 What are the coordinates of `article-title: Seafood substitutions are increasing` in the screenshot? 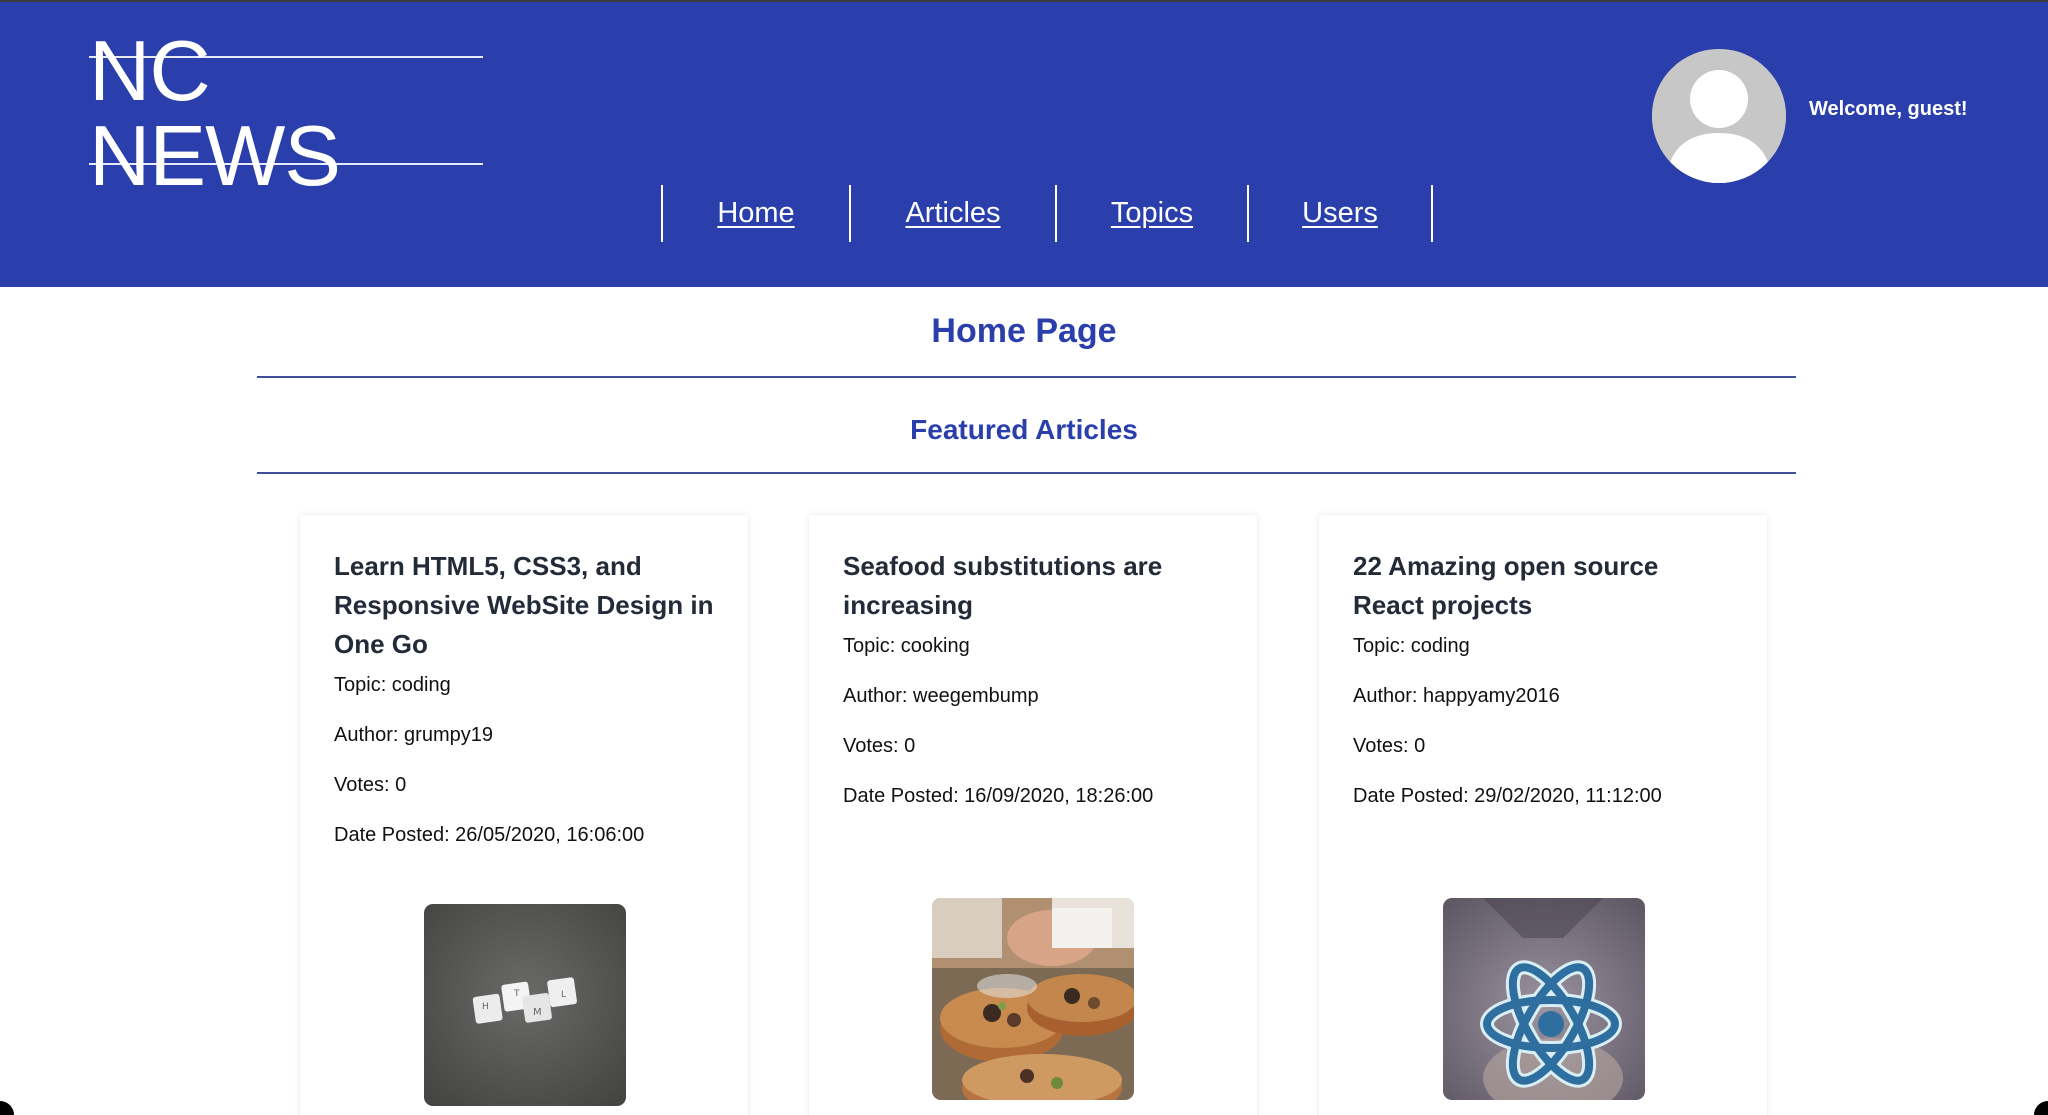 It's located at (1033, 586).